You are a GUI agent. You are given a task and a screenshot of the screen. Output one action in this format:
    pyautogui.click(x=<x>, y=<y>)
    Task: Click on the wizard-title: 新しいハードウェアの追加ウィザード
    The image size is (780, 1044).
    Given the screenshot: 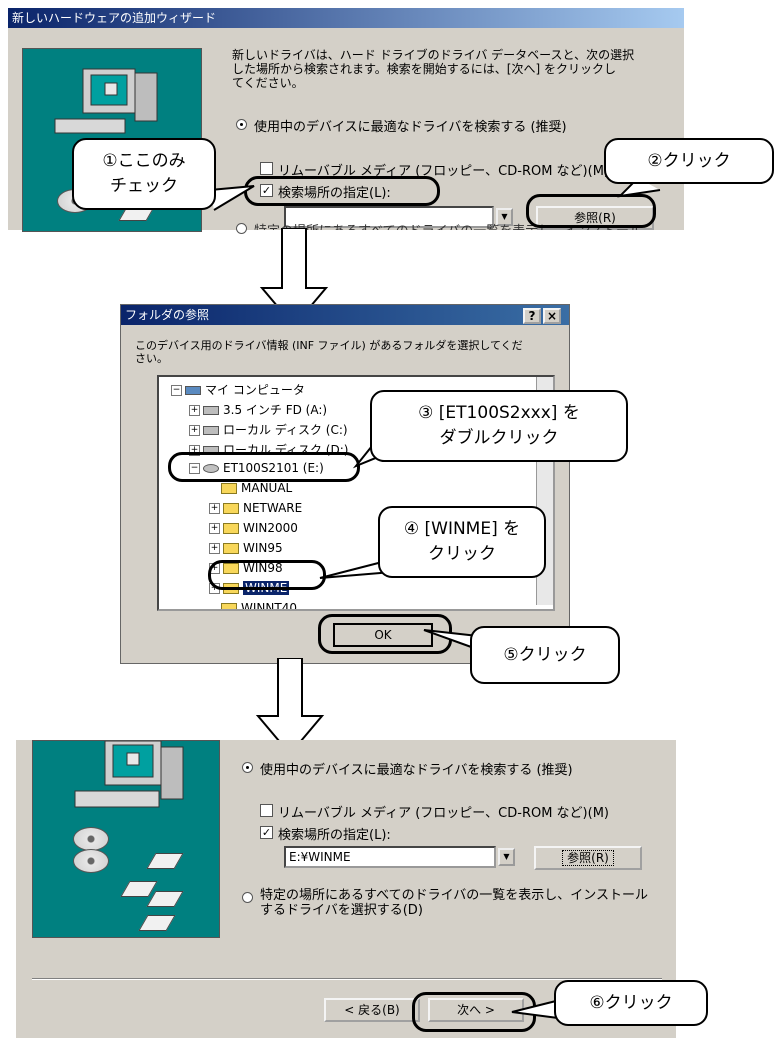 What is the action you would take?
    pyautogui.click(x=114, y=18)
    